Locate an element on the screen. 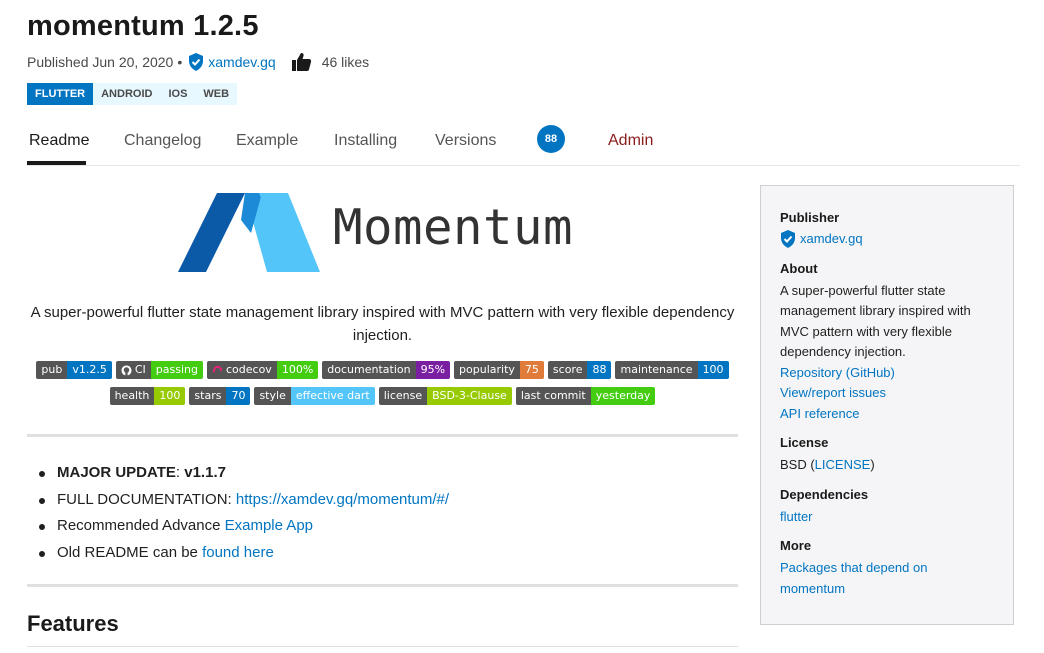 This screenshot has height=653, width=1044. tab-admin: Admin is located at coordinates (630, 141).